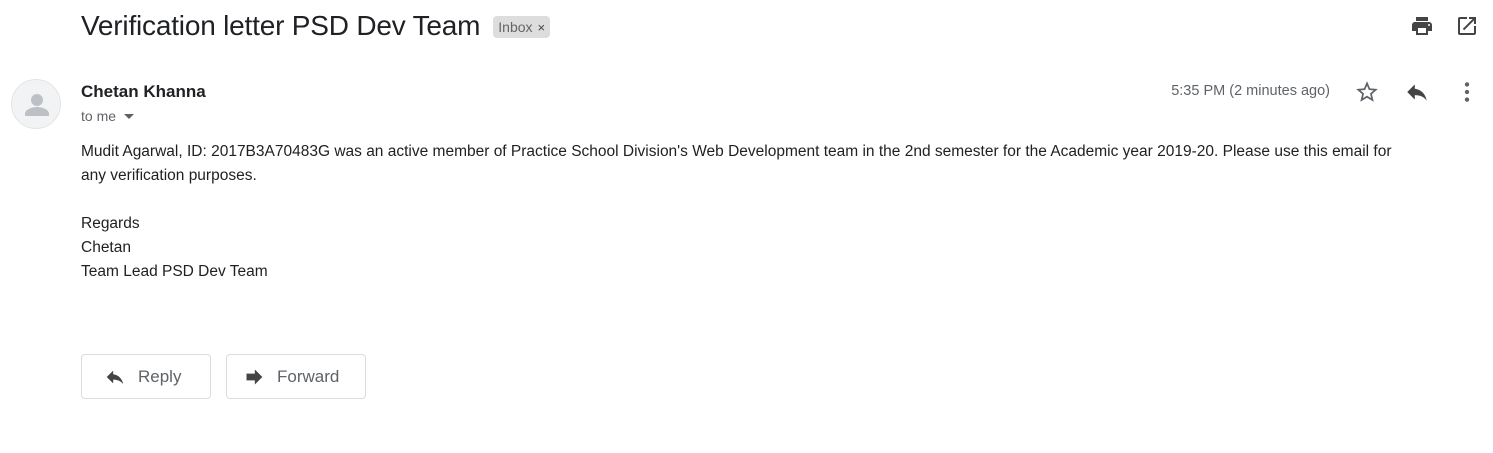 Image resolution: width=1493 pixels, height=453 pixels. What do you see at coordinates (1467, 92) in the screenshot?
I see `more-vert-icon` at bounding box center [1467, 92].